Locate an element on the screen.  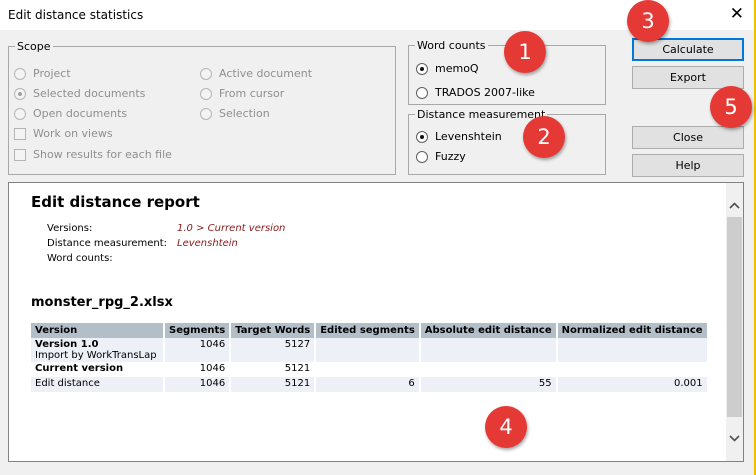
chevron-down-icon is located at coordinates (734, 438).